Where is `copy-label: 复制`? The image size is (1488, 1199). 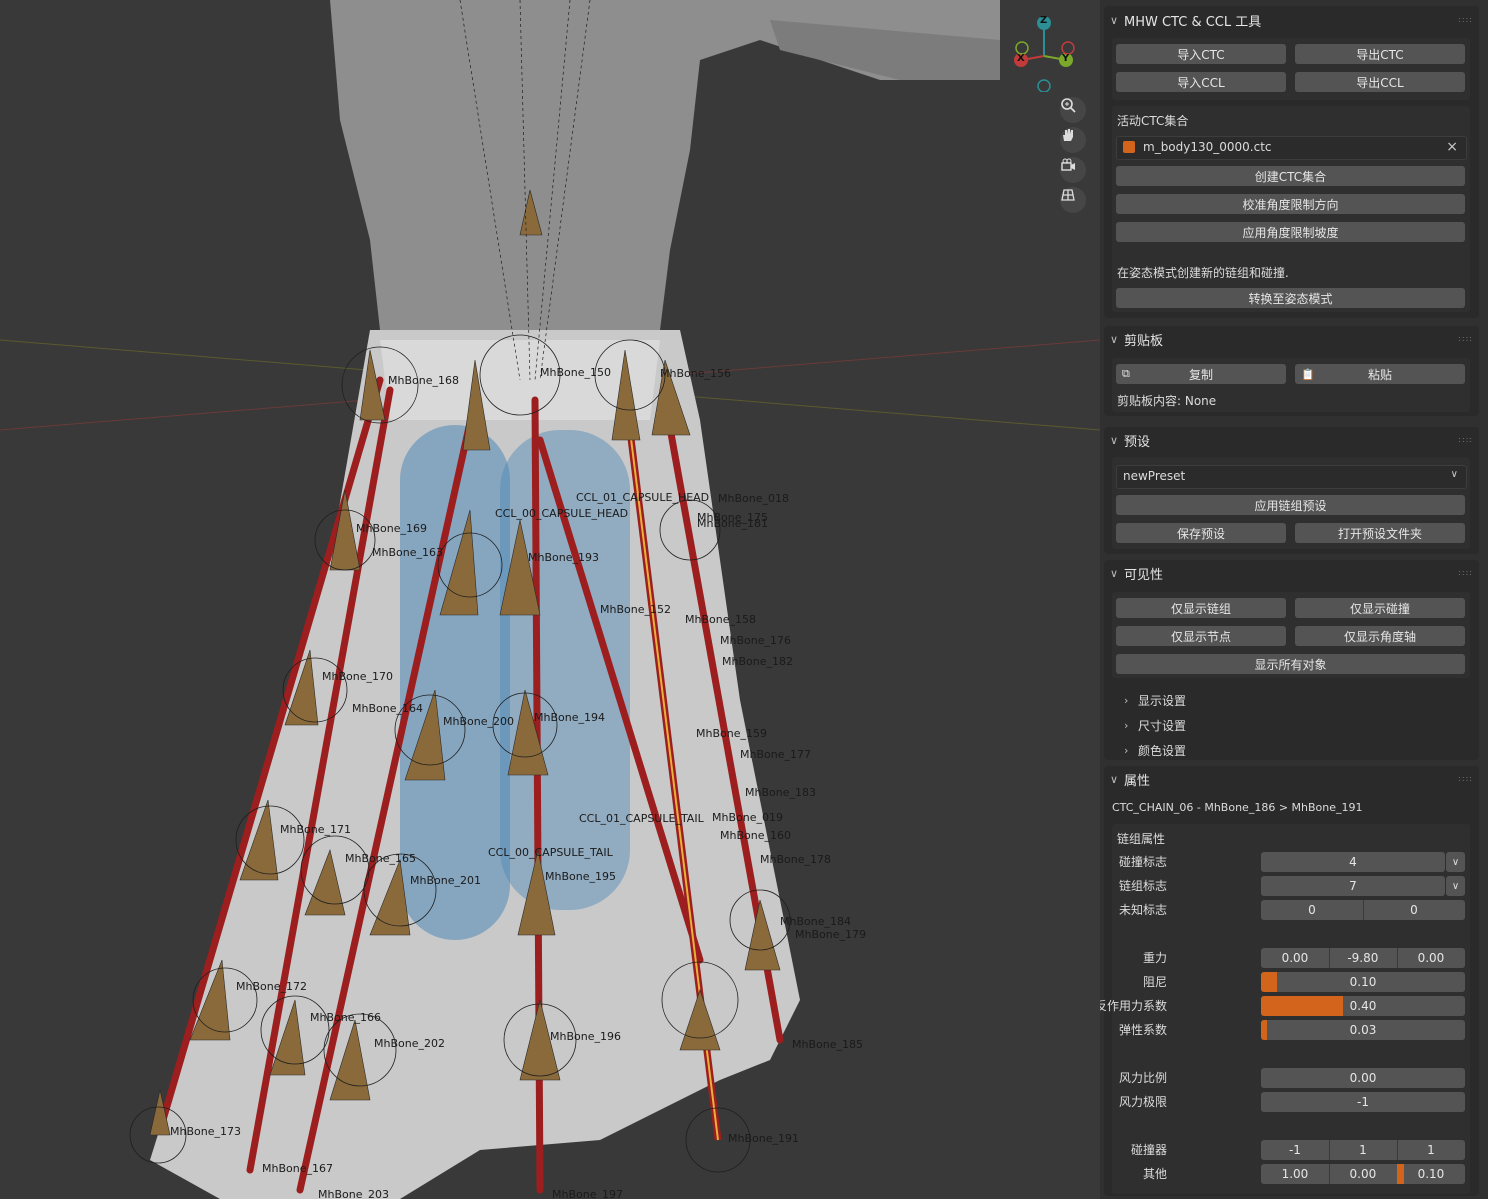
copy-label: 复制 is located at coordinates (1200, 374).